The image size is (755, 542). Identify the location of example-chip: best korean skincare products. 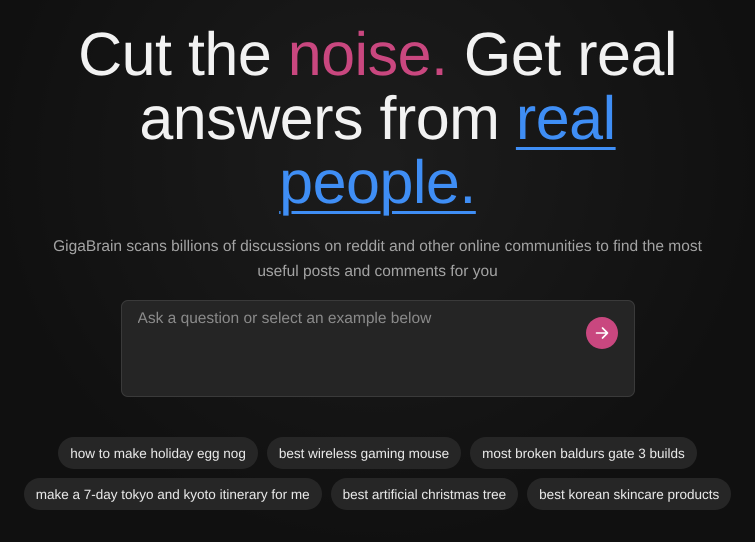
(629, 494).